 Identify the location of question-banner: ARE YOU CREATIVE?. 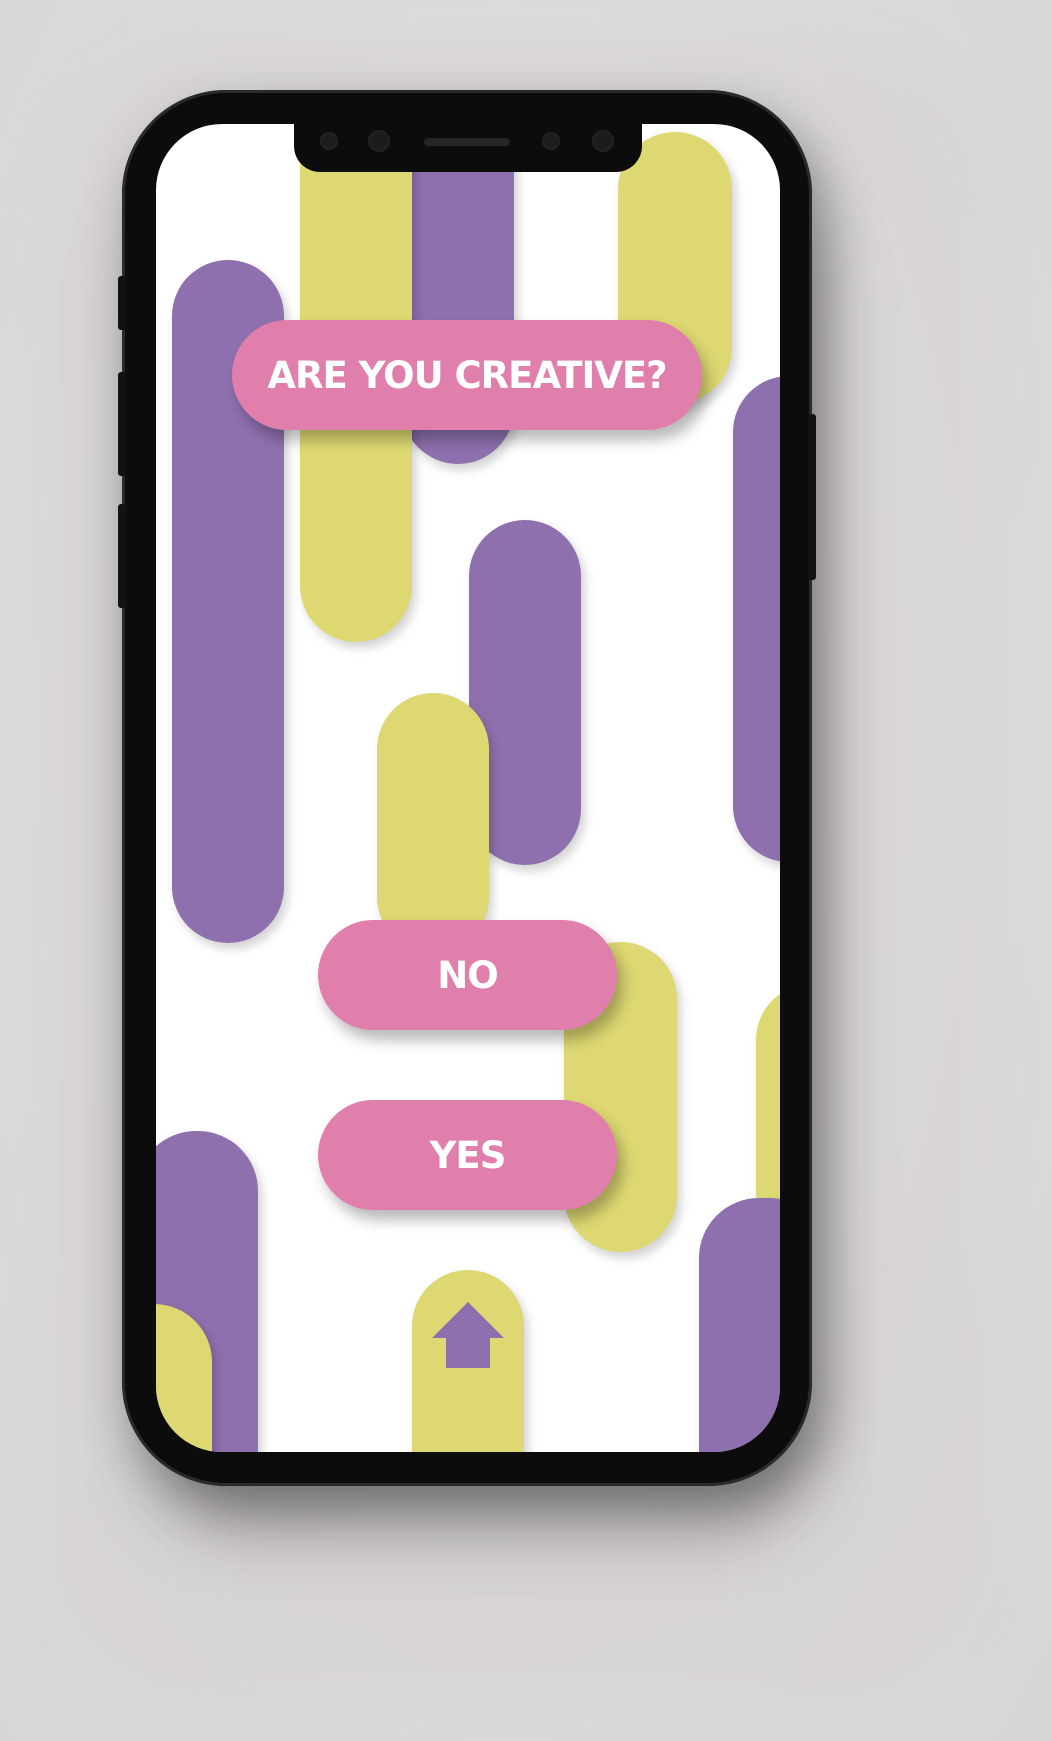
(467, 375).